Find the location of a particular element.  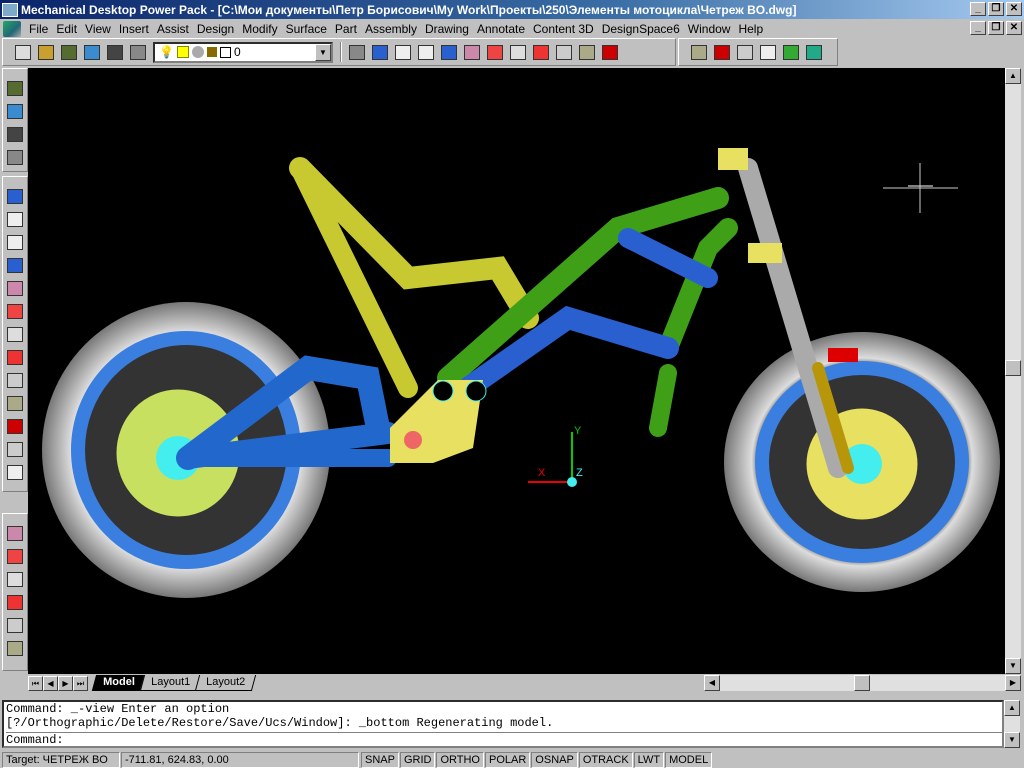

prev-tab-button: ◀ is located at coordinates (50, 683).